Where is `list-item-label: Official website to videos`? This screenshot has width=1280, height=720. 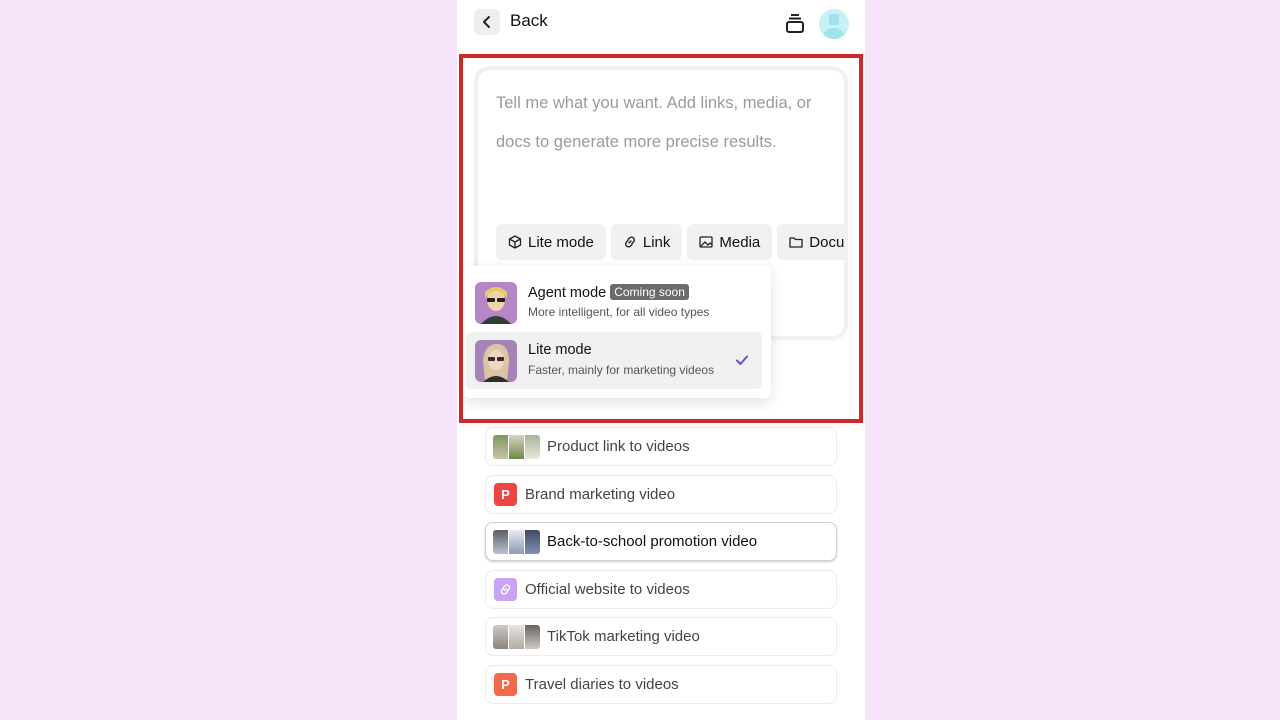 list-item-label: Official website to videos is located at coordinates (607, 589).